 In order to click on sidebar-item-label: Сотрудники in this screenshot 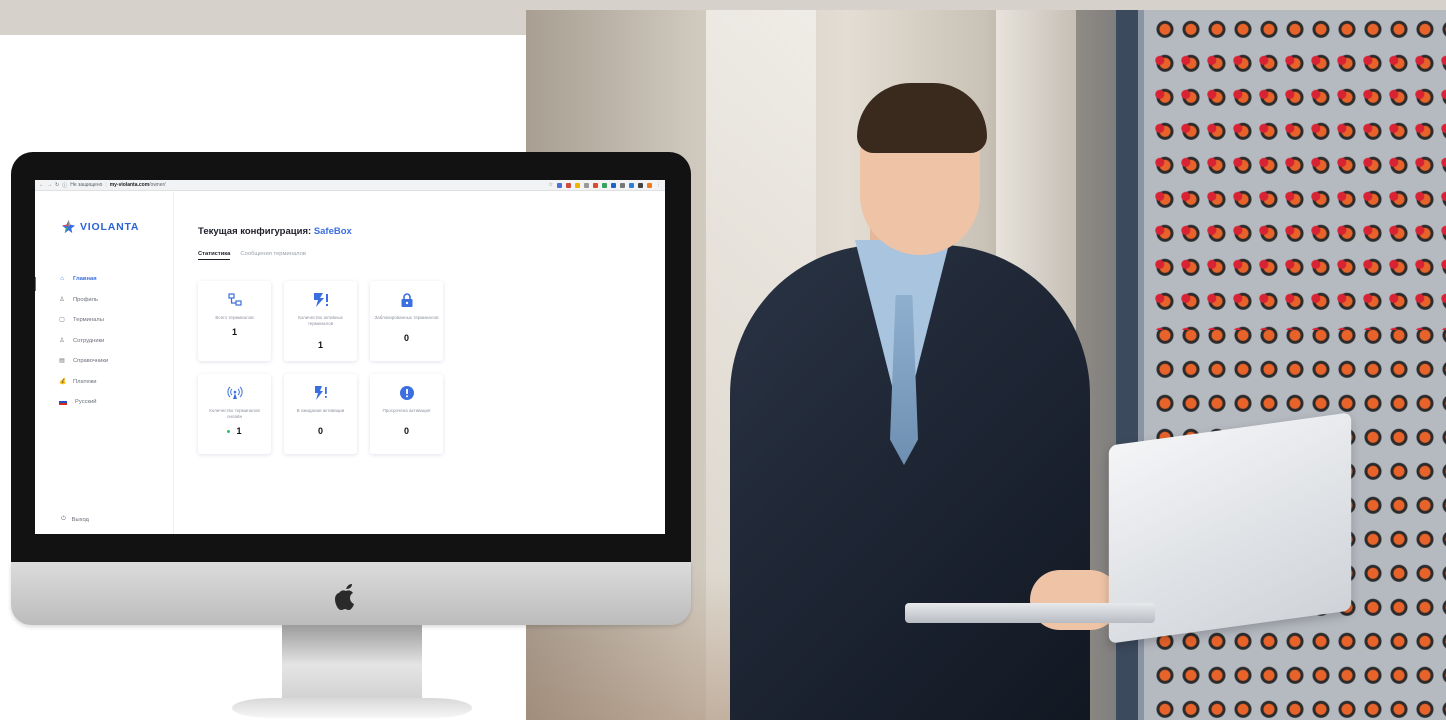, I will do `click(89, 340)`.